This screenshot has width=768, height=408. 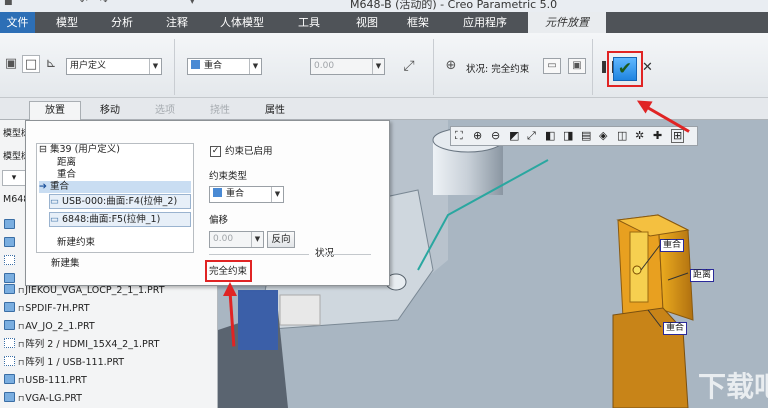 What do you see at coordinates (678, 136) in the screenshot?
I see `spin-center-icon: ⊞` at bounding box center [678, 136].